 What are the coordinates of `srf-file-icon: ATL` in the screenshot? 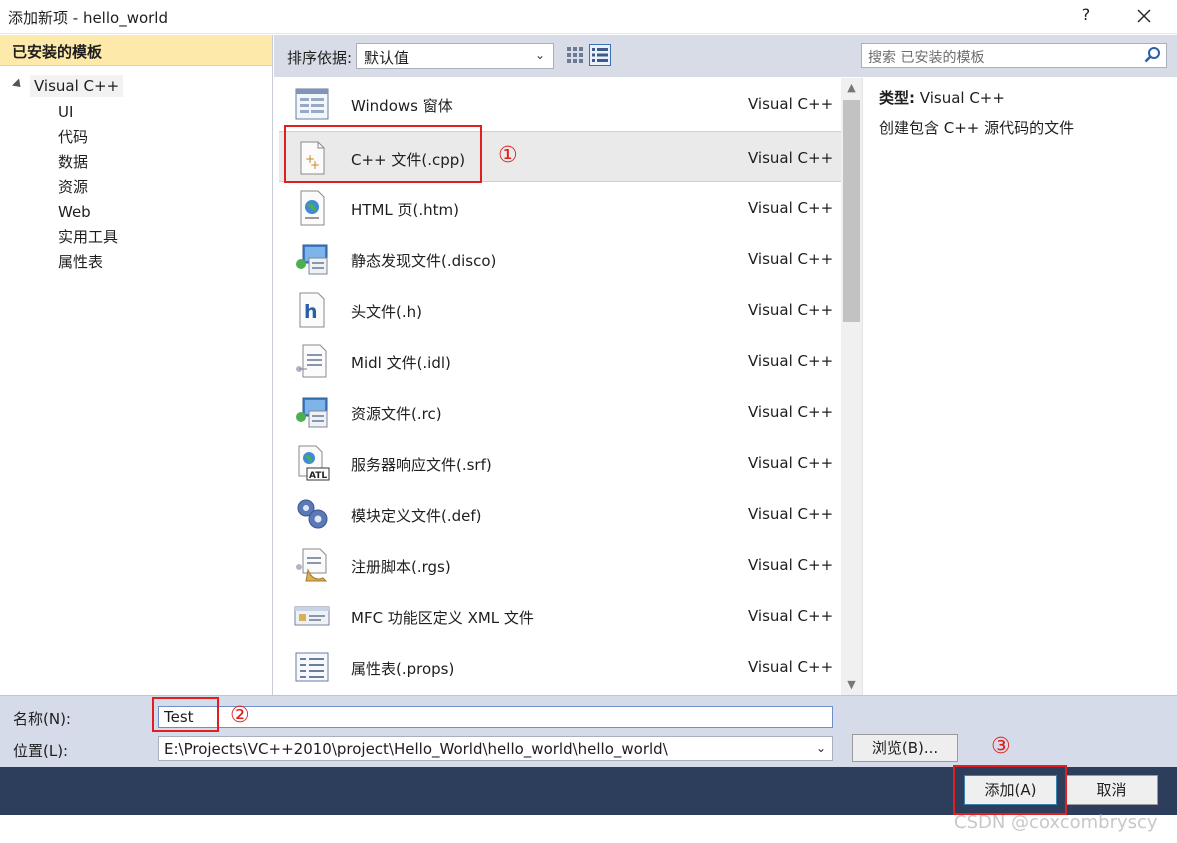 It's located at (314, 463).